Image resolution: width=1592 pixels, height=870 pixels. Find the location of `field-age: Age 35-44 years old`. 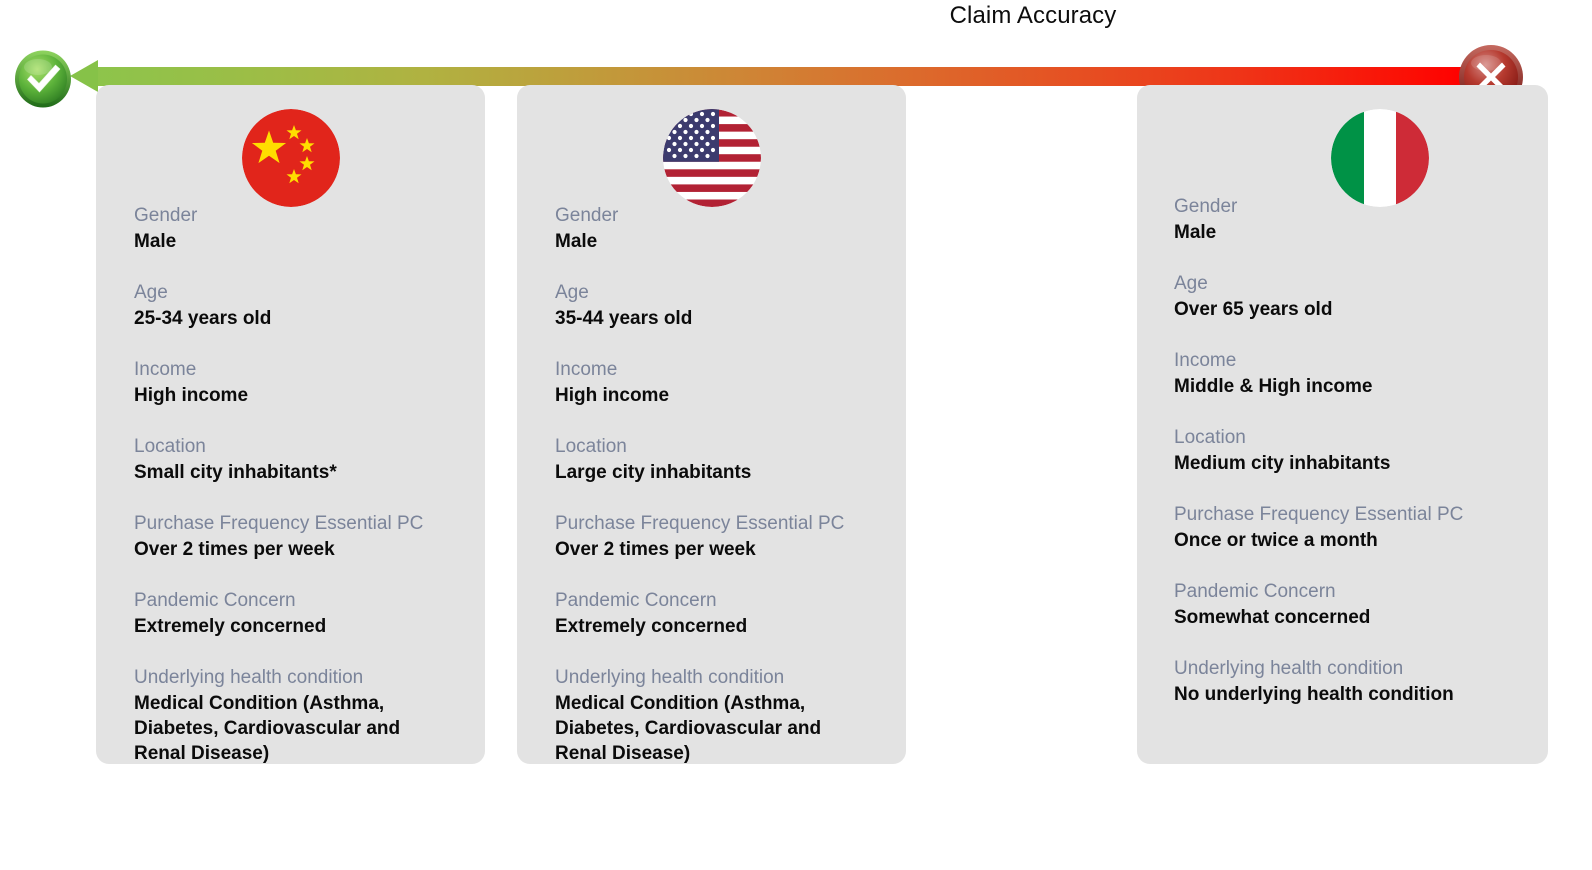

field-age: Age 35-44 years old is located at coordinates (724, 305).